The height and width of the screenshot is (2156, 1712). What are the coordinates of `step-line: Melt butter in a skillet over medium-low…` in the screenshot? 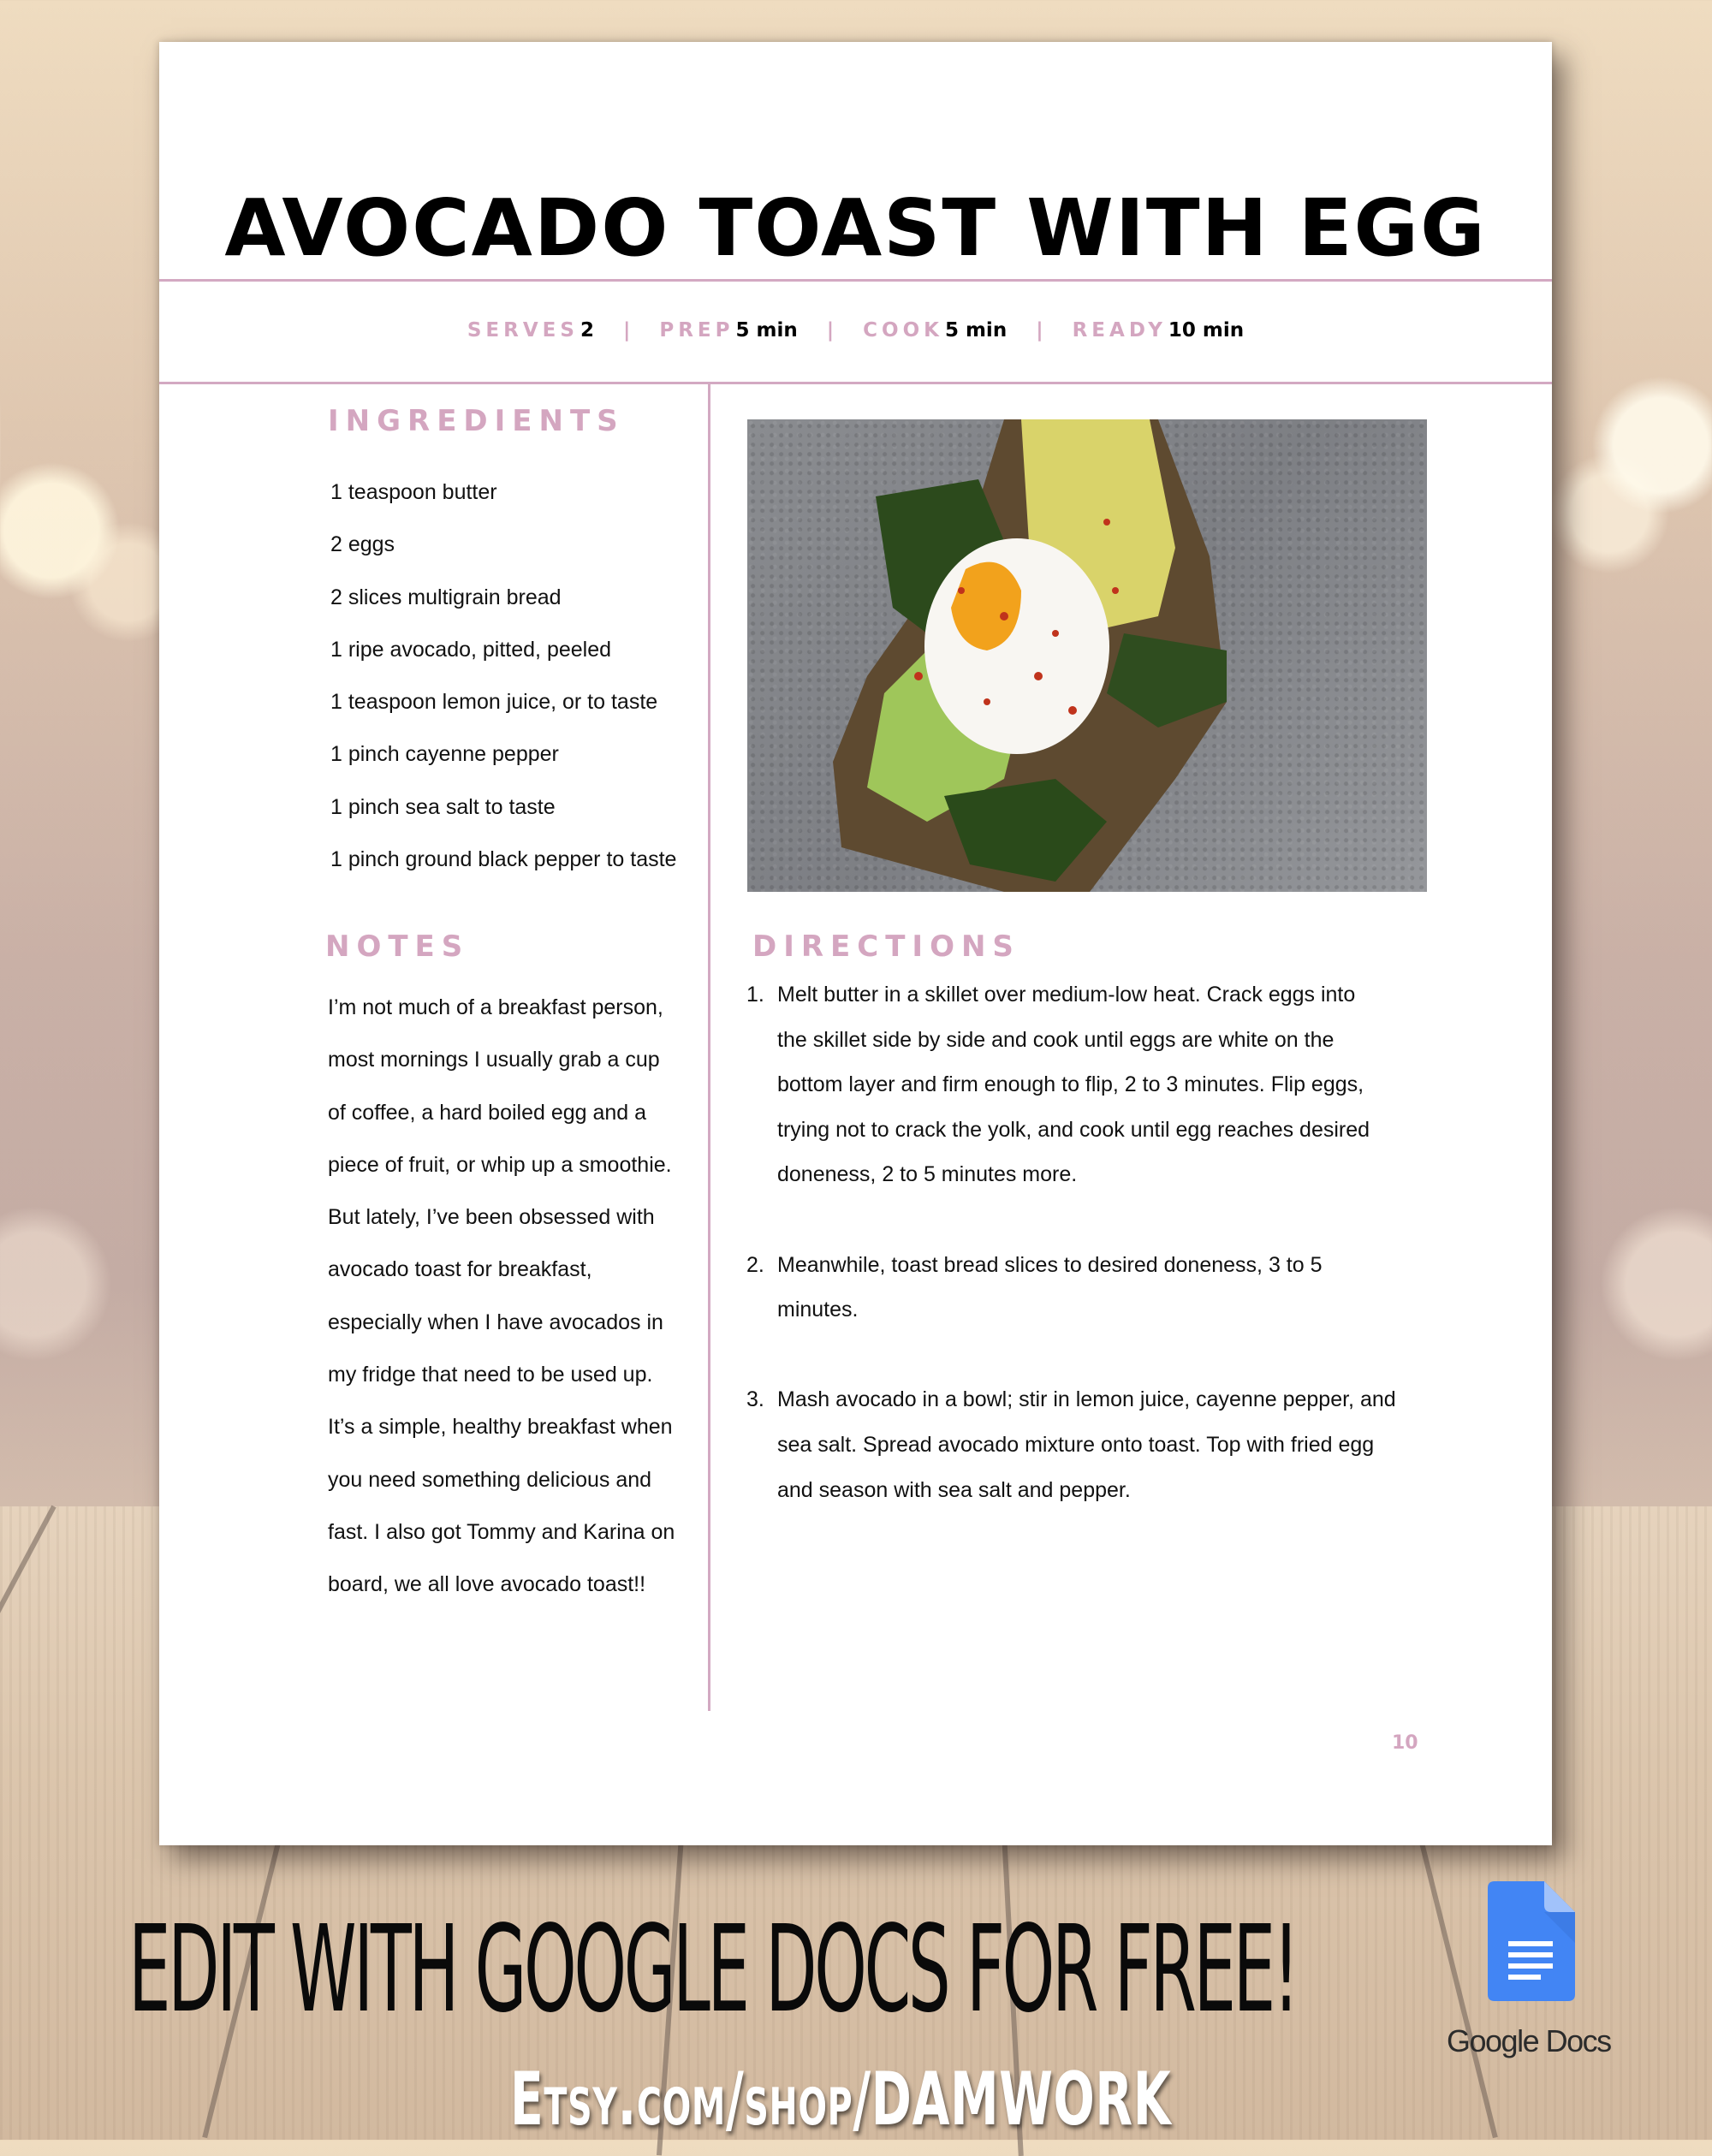 It's located at (1066, 995).